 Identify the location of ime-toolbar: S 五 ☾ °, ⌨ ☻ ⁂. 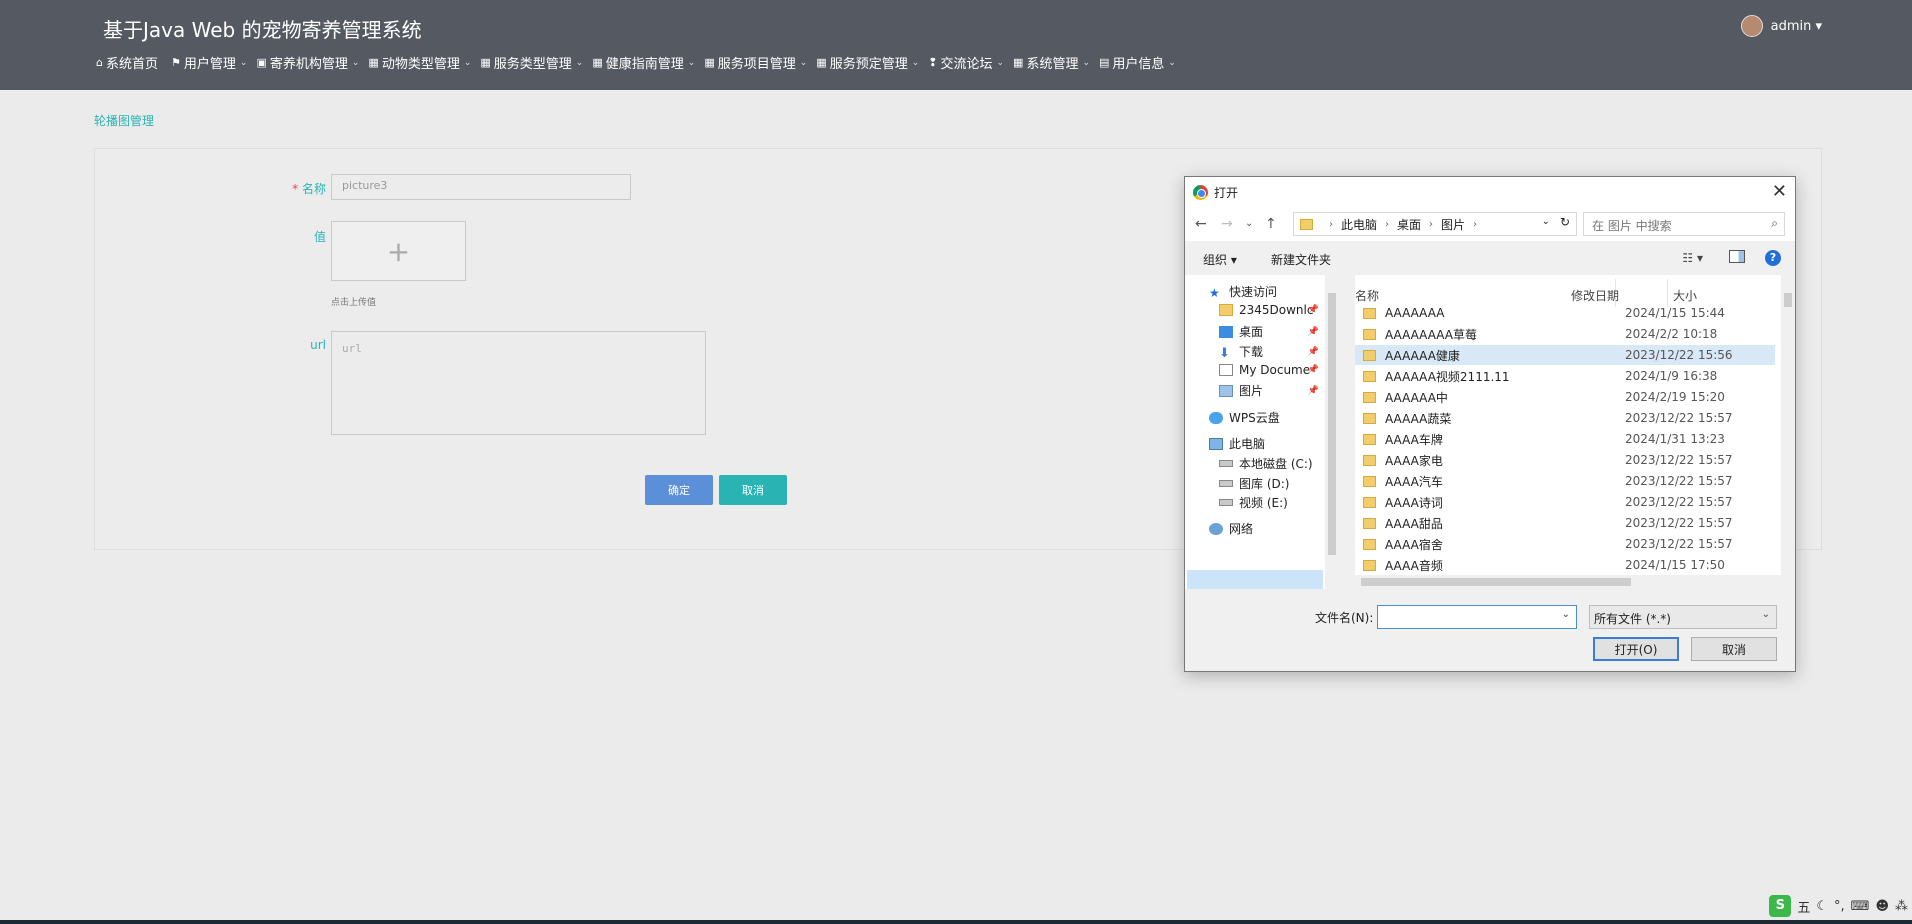
(1838, 906).